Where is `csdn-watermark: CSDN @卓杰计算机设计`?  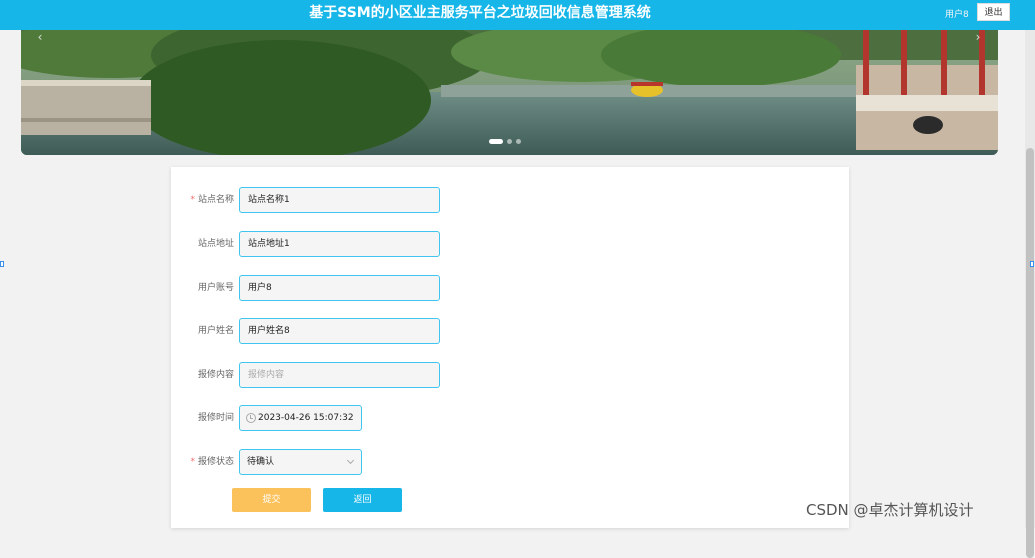
csdn-watermark: CSDN @卓杰计算机设计 is located at coordinates (890, 510).